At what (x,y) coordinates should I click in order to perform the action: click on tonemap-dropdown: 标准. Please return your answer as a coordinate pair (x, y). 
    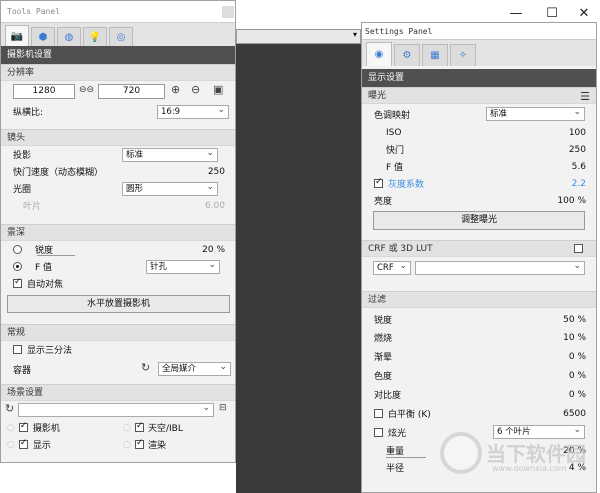
    Looking at the image, I should click on (535, 113).